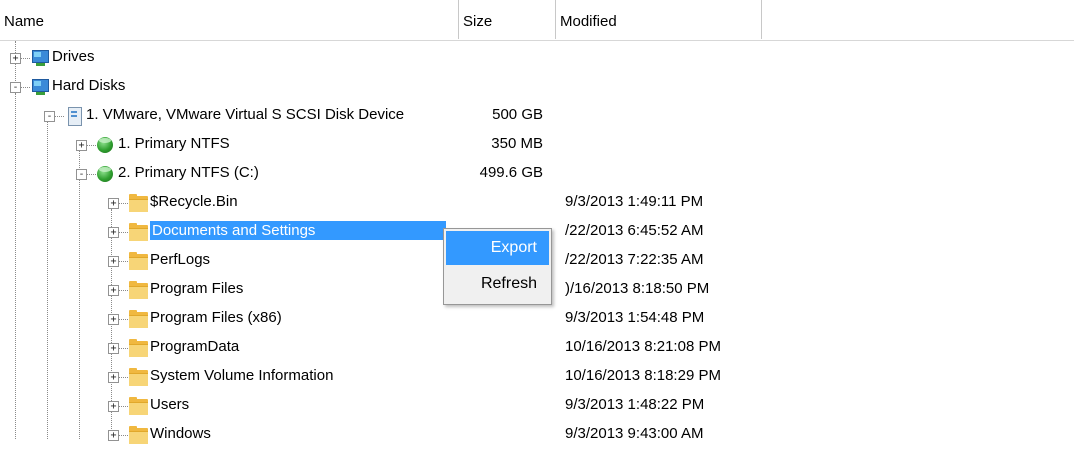 The height and width of the screenshot is (450, 1074). I want to click on modified-cell: 10/16/2013 8:21:08 PM, so click(643, 346).